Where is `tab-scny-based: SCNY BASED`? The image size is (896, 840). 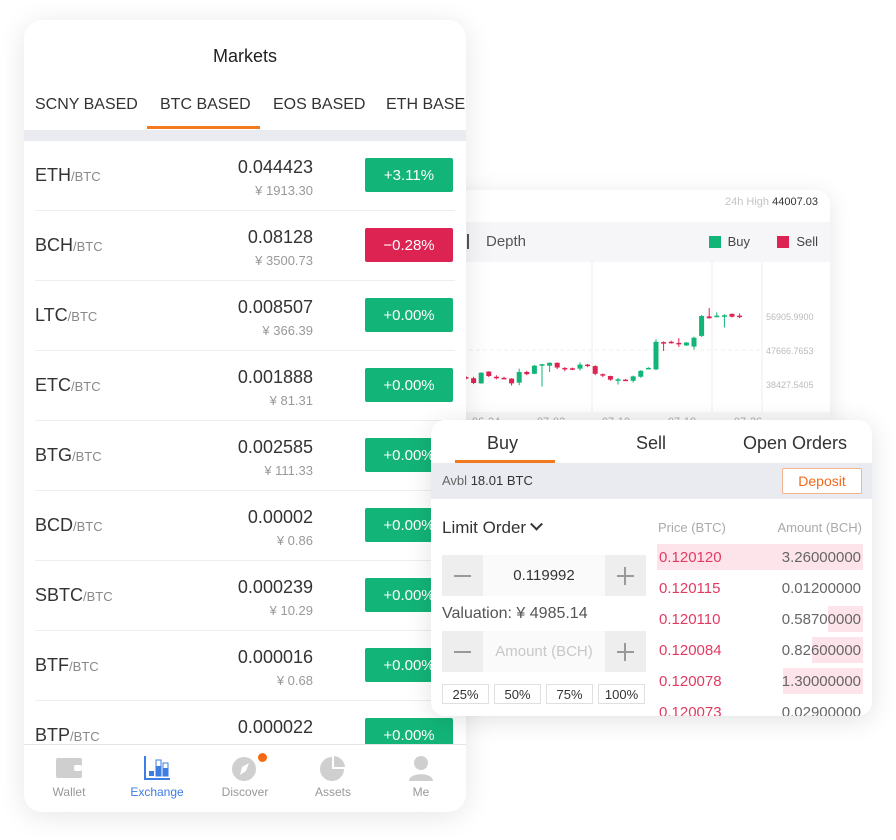
tab-scny-based: SCNY BASED is located at coordinates (86, 105).